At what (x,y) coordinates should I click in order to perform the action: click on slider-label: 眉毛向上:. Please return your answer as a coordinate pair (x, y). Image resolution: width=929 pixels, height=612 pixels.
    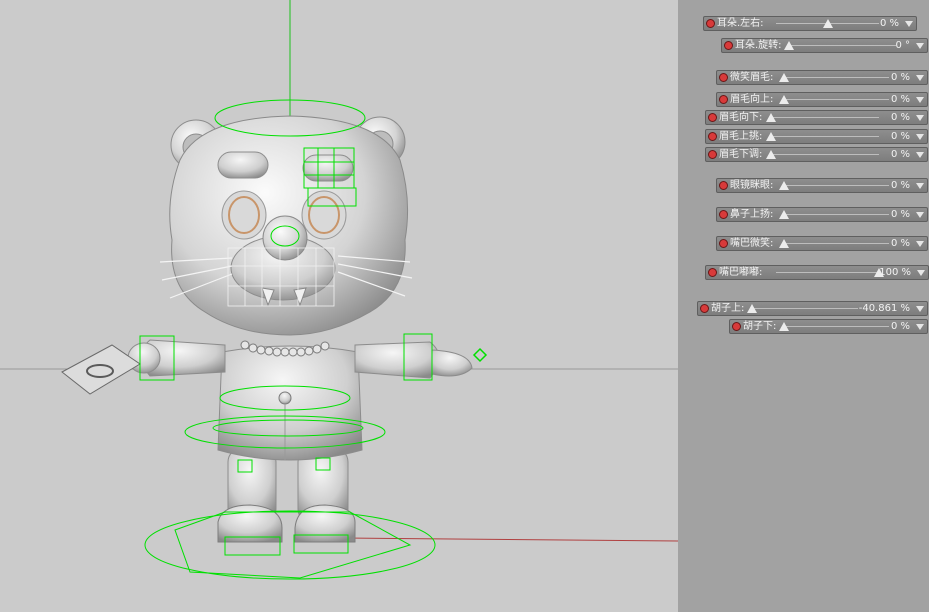
    Looking at the image, I should click on (752, 99).